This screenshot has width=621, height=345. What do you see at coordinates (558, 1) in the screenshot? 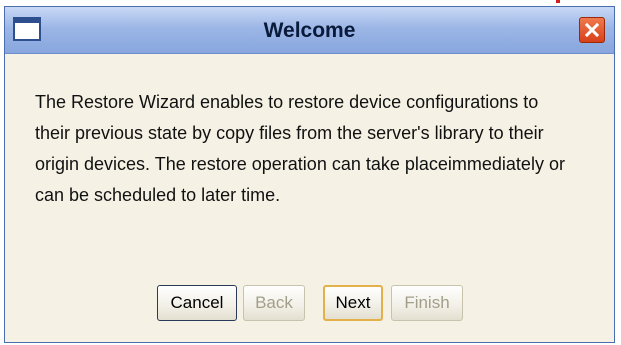
I see `red-mark` at bounding box center [558, 1].